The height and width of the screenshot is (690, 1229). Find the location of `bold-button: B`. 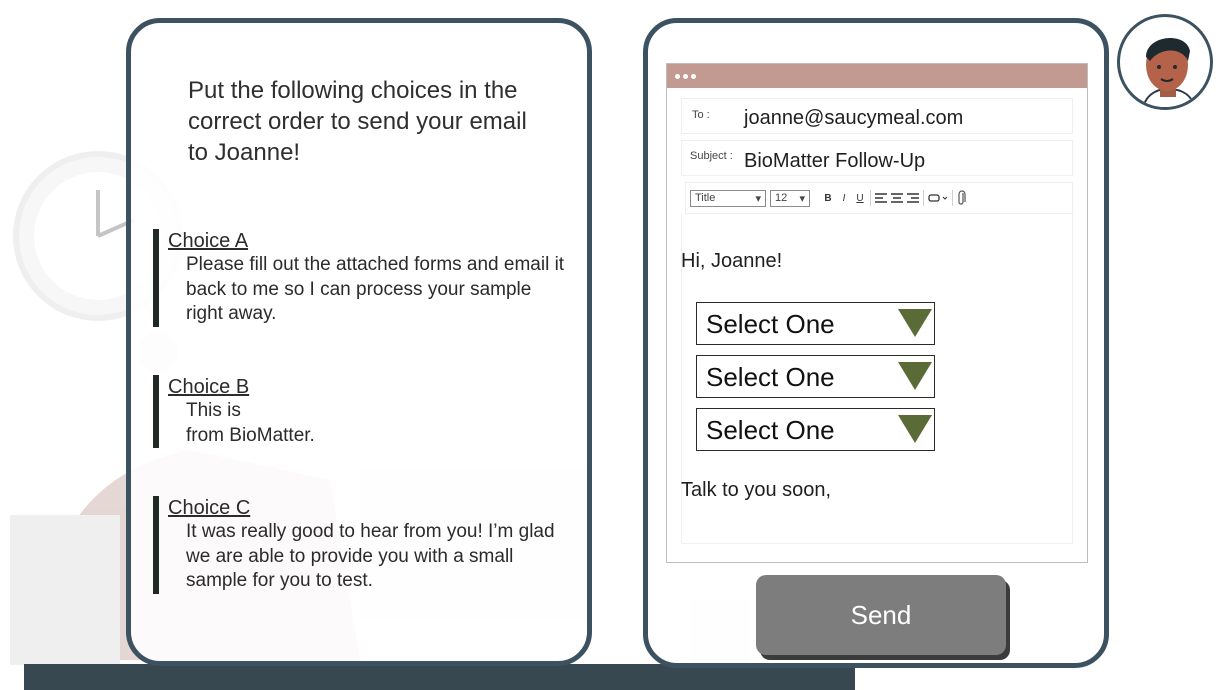

bold-button: B is located at coordinates (828, 198).